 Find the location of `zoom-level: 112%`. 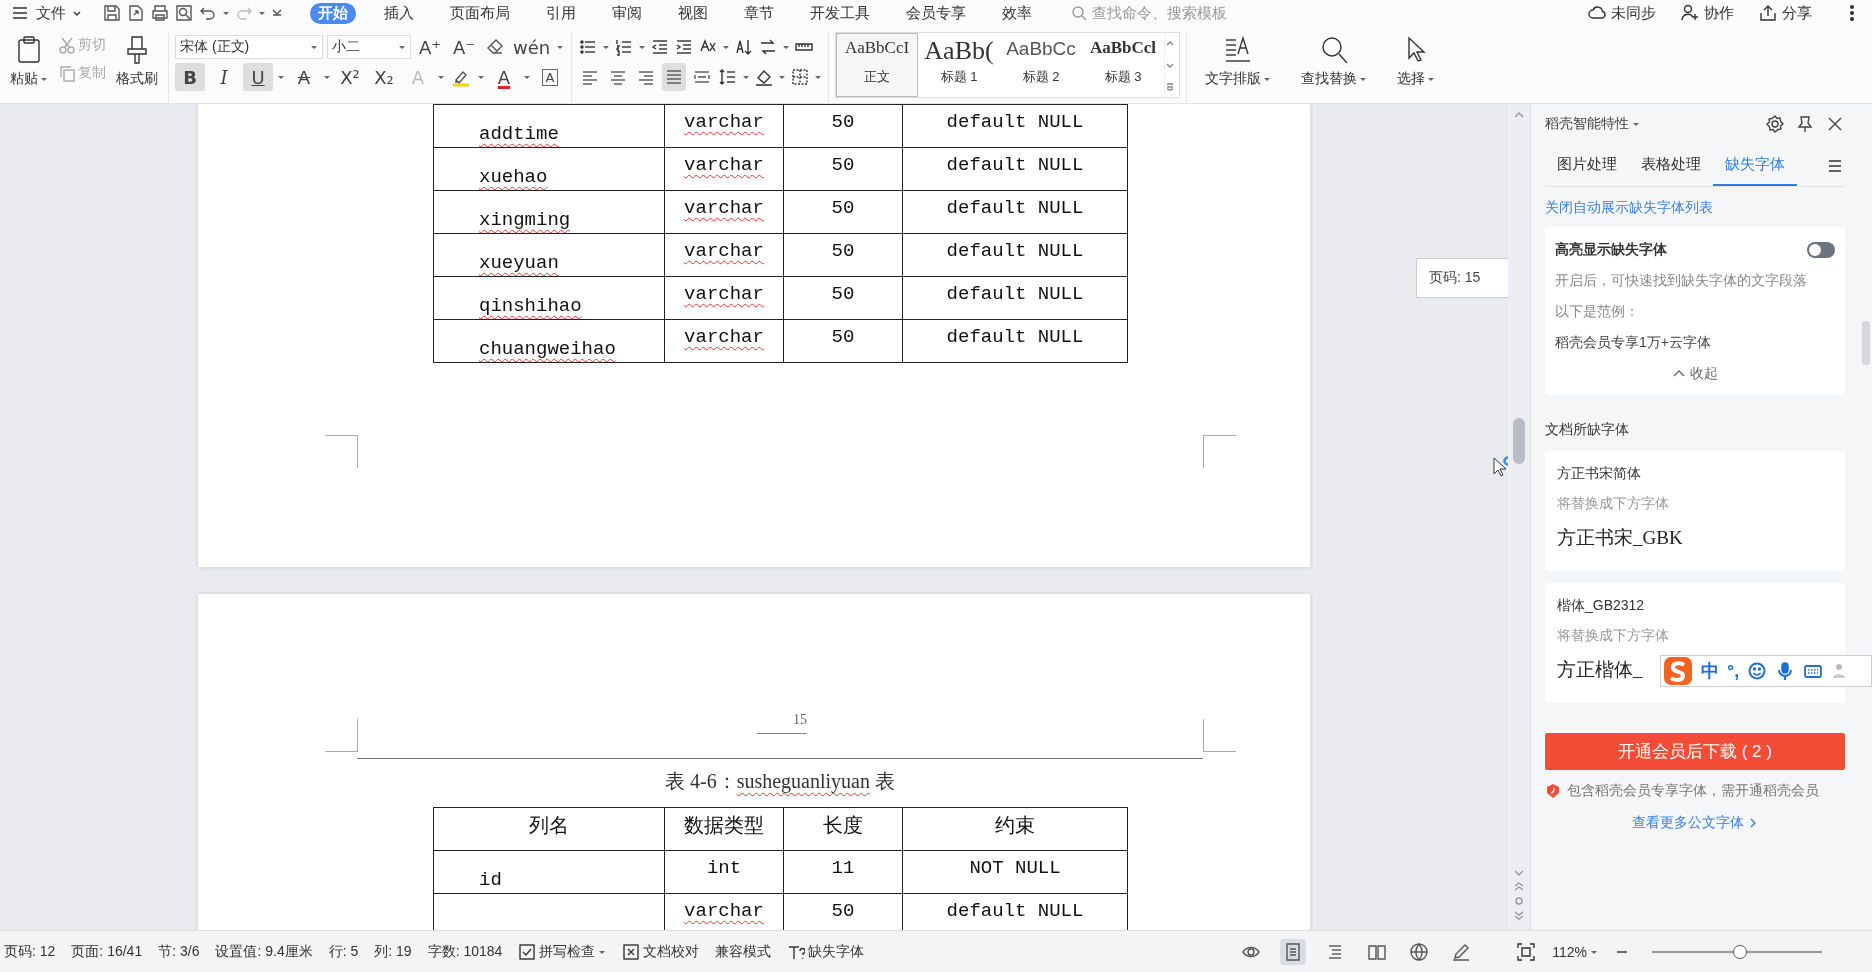

zoom-level: 112% is located at coordinates (1569, 951).